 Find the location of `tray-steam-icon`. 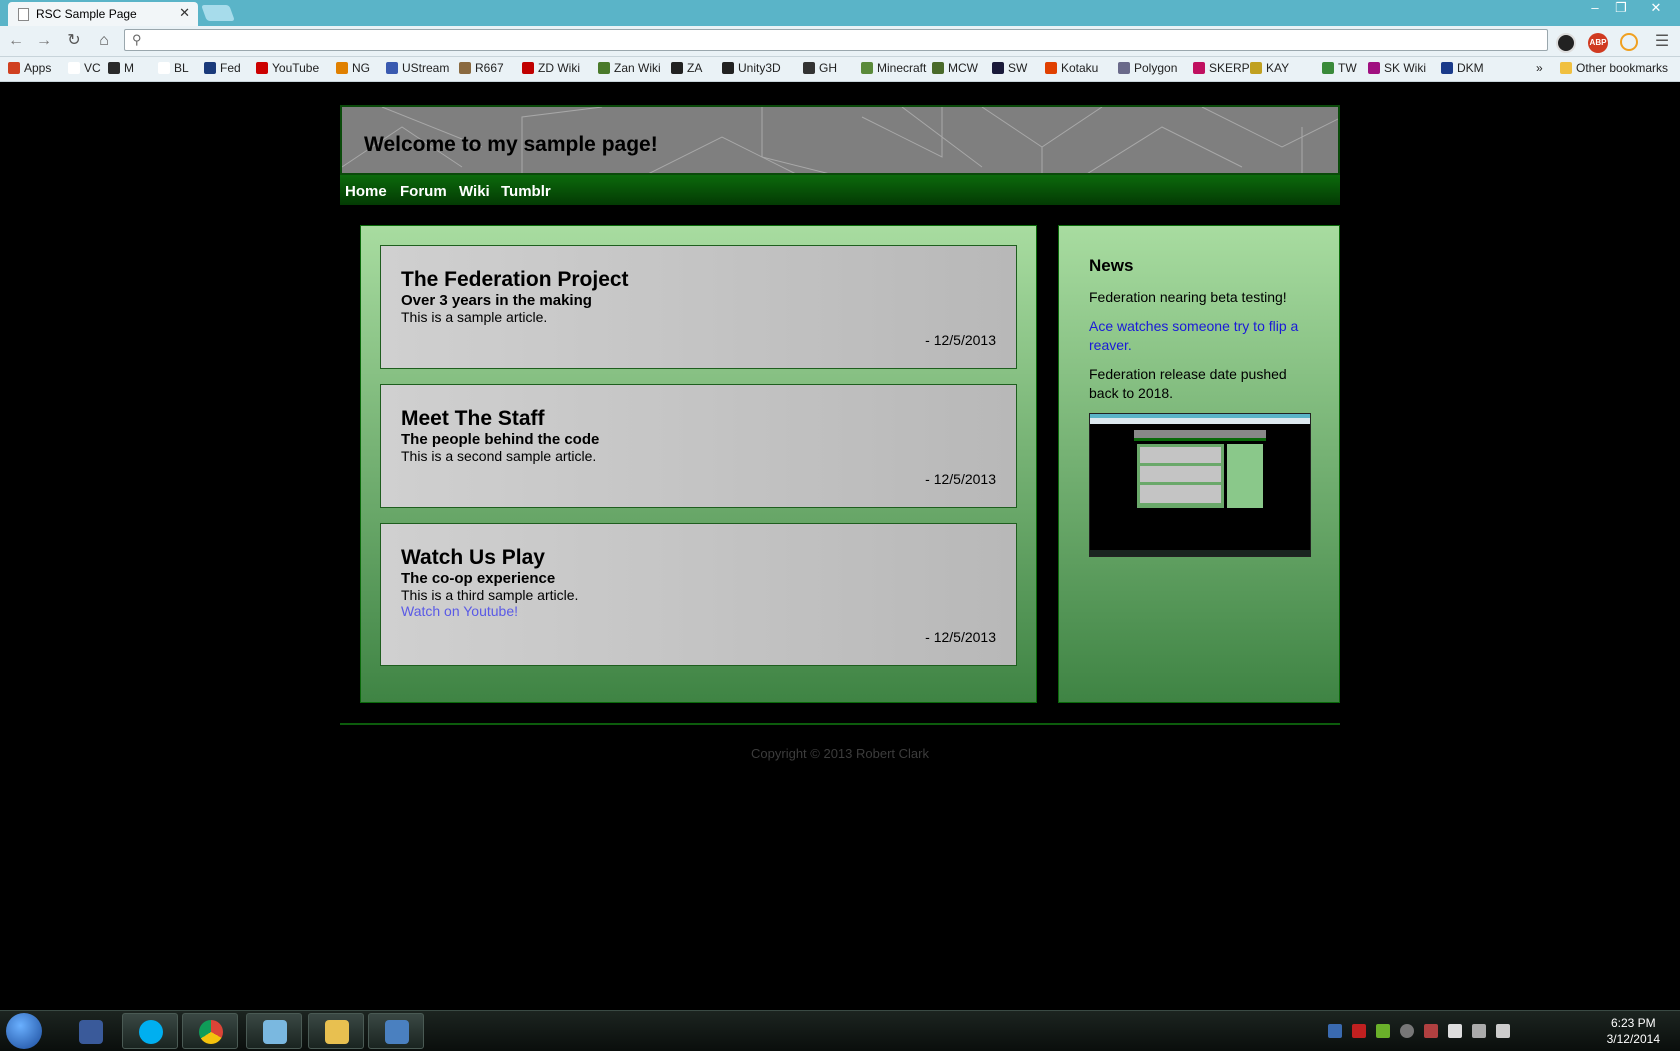

tray-steam-icon is located at coordinates (1407, 1031).